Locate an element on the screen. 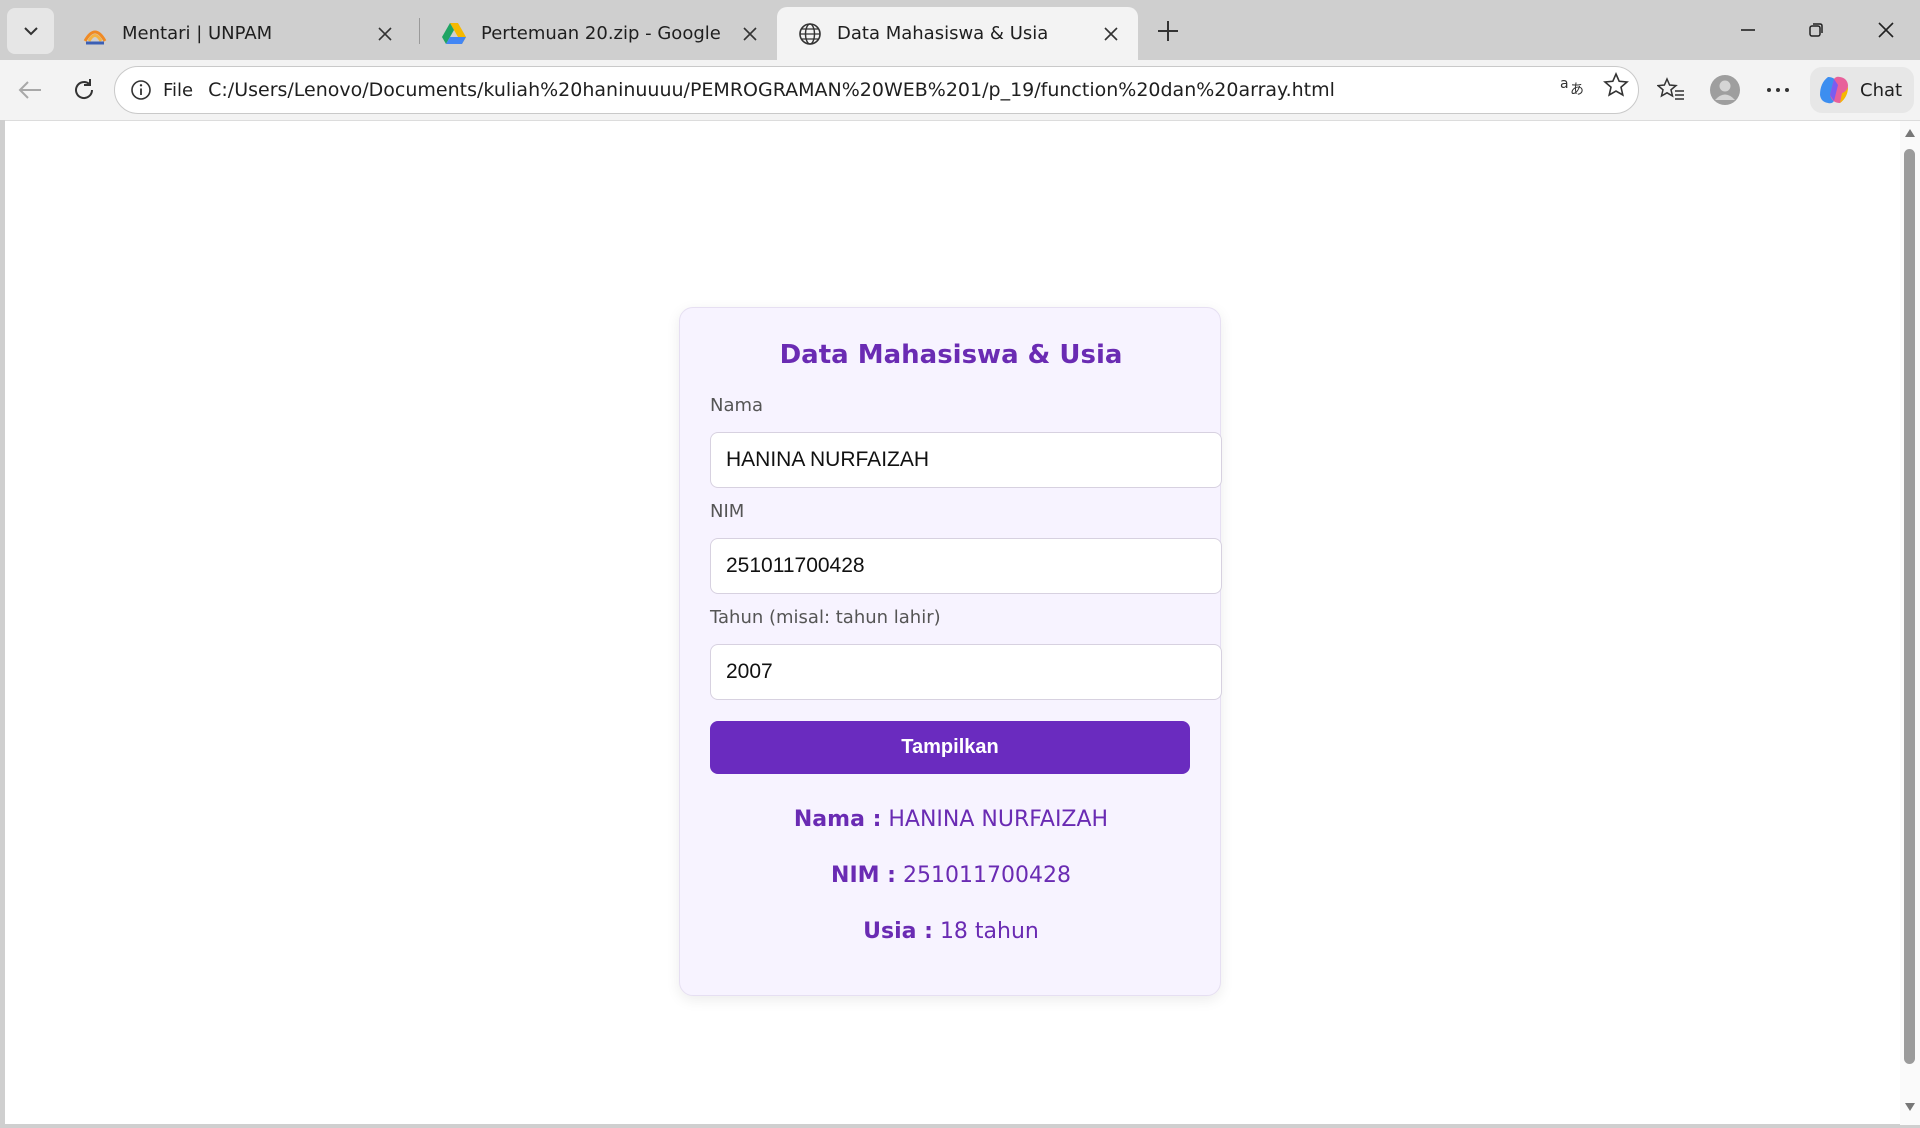 The height and width of the screenshot is (1128, 1920). tab-separator is located at coordinates (419, 31).